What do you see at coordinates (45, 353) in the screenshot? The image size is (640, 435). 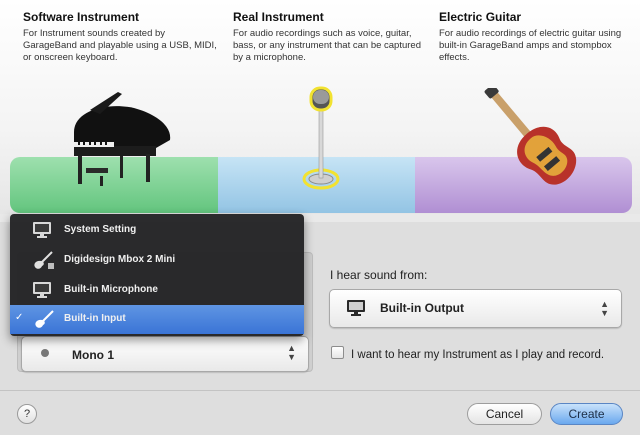 I see `channel-dot-icon` at bounding box center [45, 353].